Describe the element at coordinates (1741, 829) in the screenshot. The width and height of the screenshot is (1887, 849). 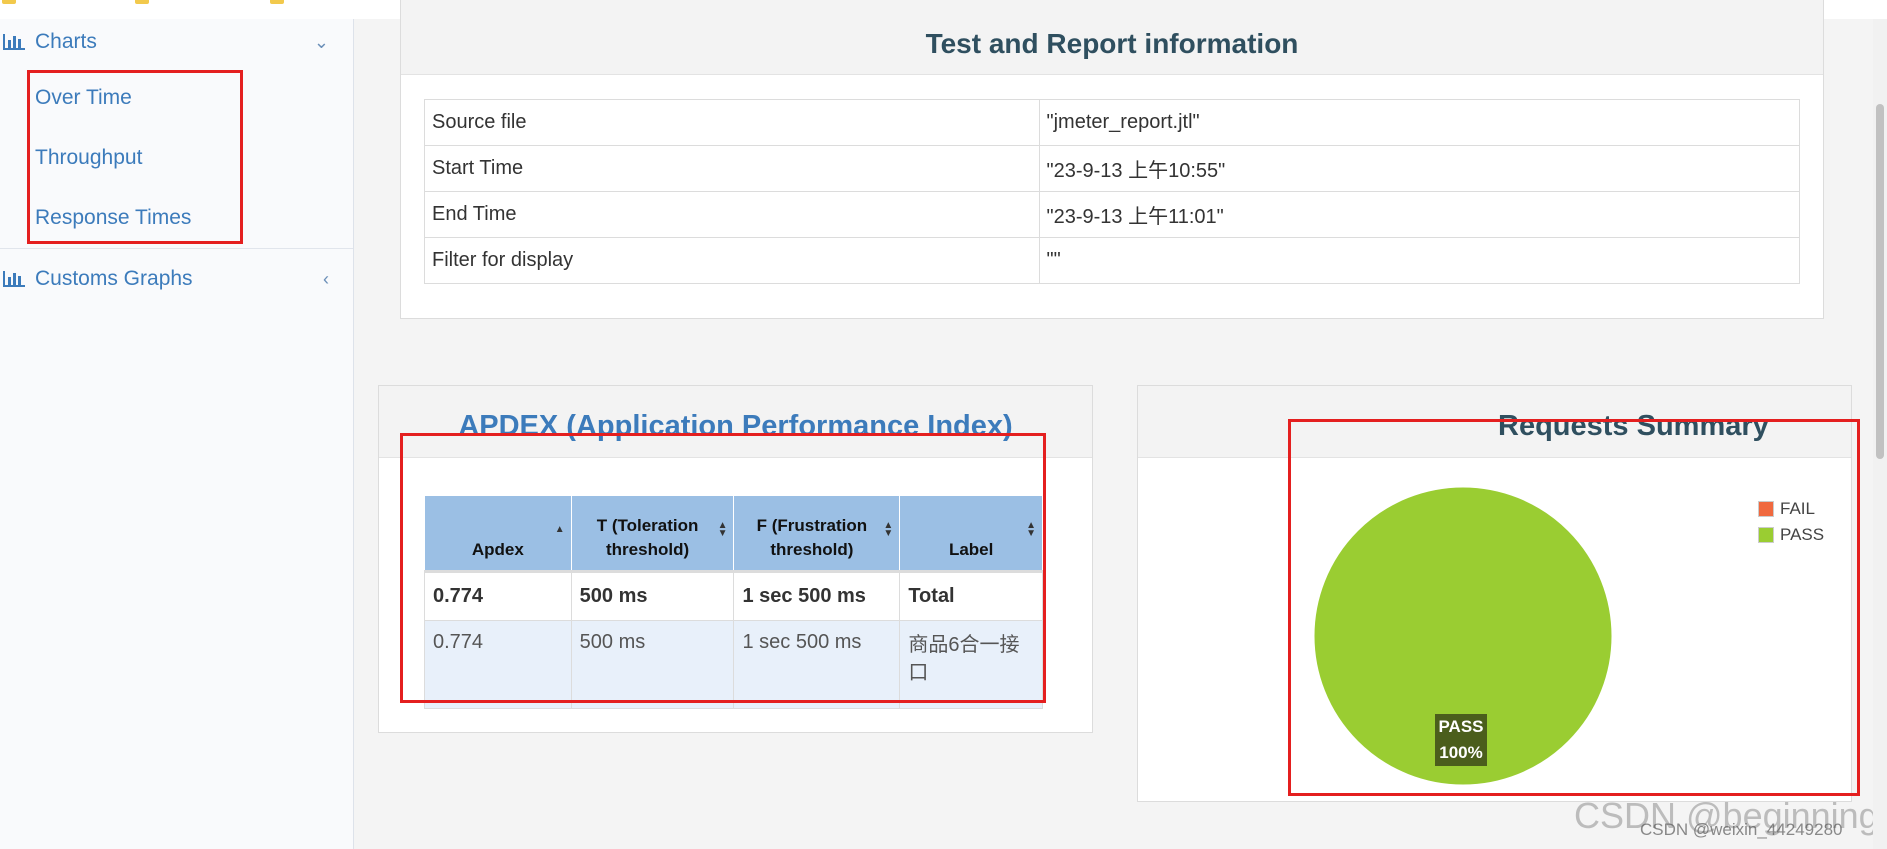
I see `watermark: CSDN @weixin_44249280` at that location.